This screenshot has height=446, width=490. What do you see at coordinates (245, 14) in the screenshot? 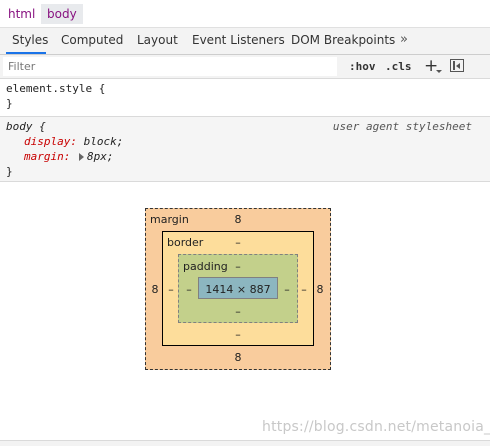
I see `breadcrumb: html body` at bounding box center [245, 14].